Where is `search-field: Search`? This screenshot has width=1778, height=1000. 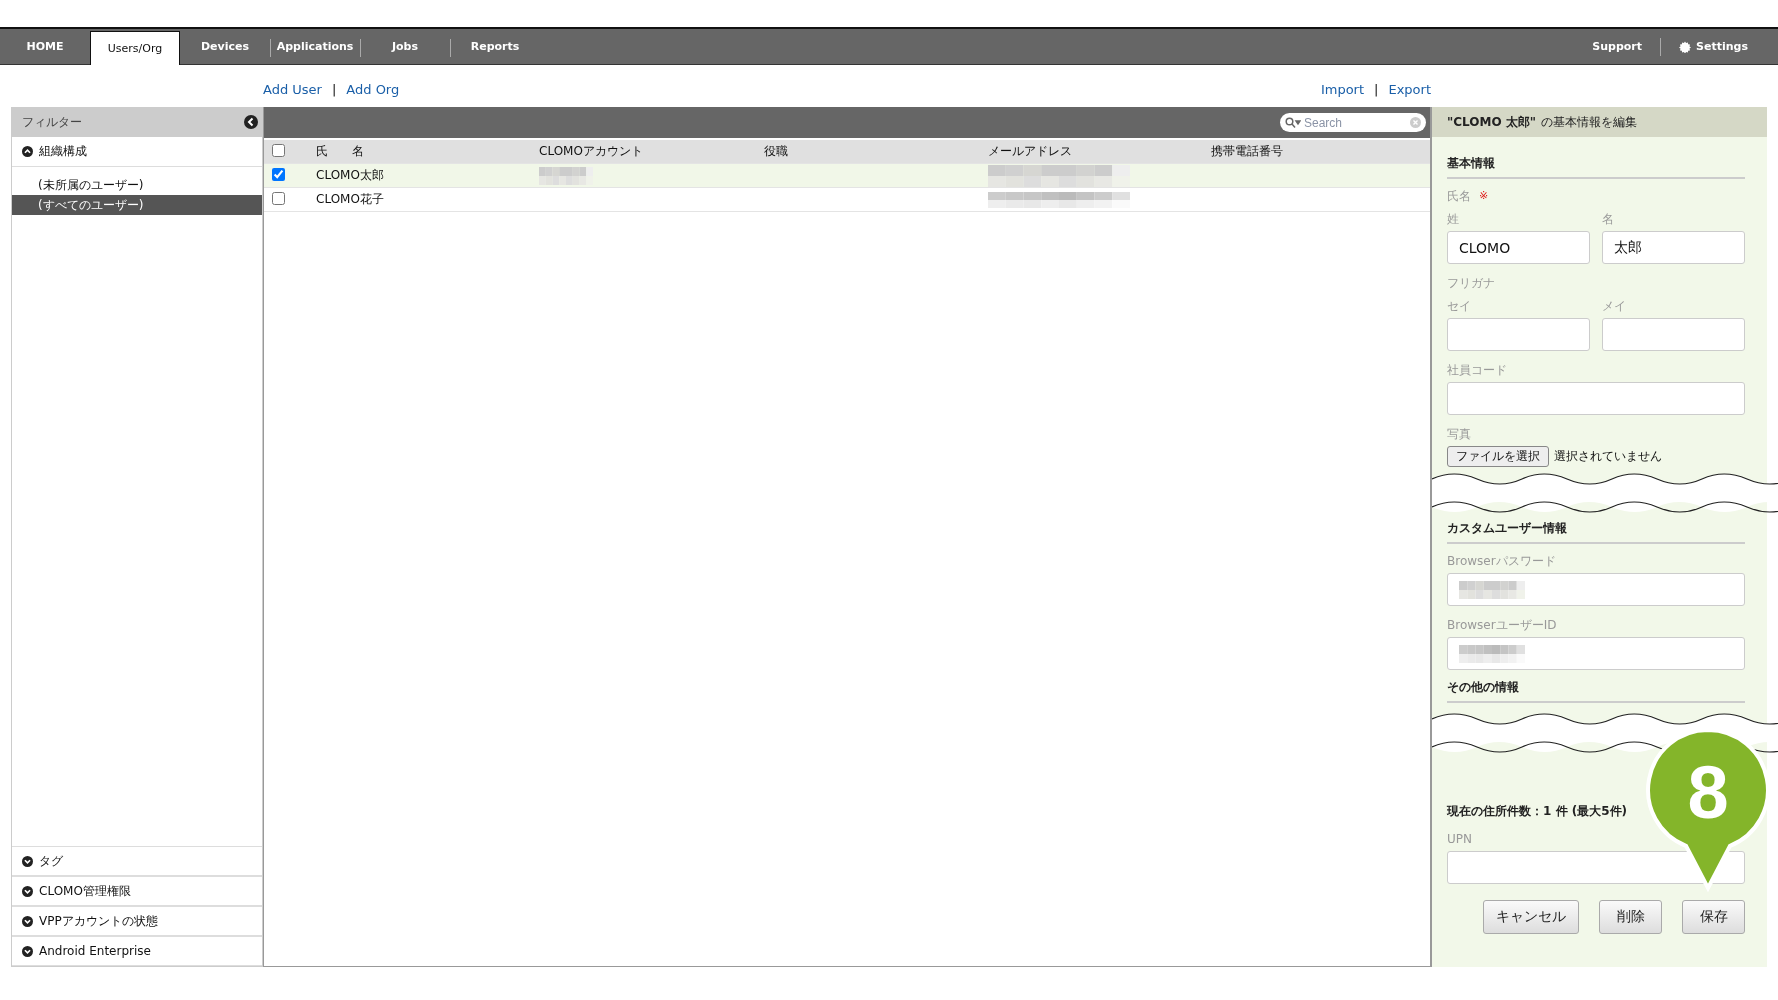 search-field: Search is located at coordinates (1355, 122).